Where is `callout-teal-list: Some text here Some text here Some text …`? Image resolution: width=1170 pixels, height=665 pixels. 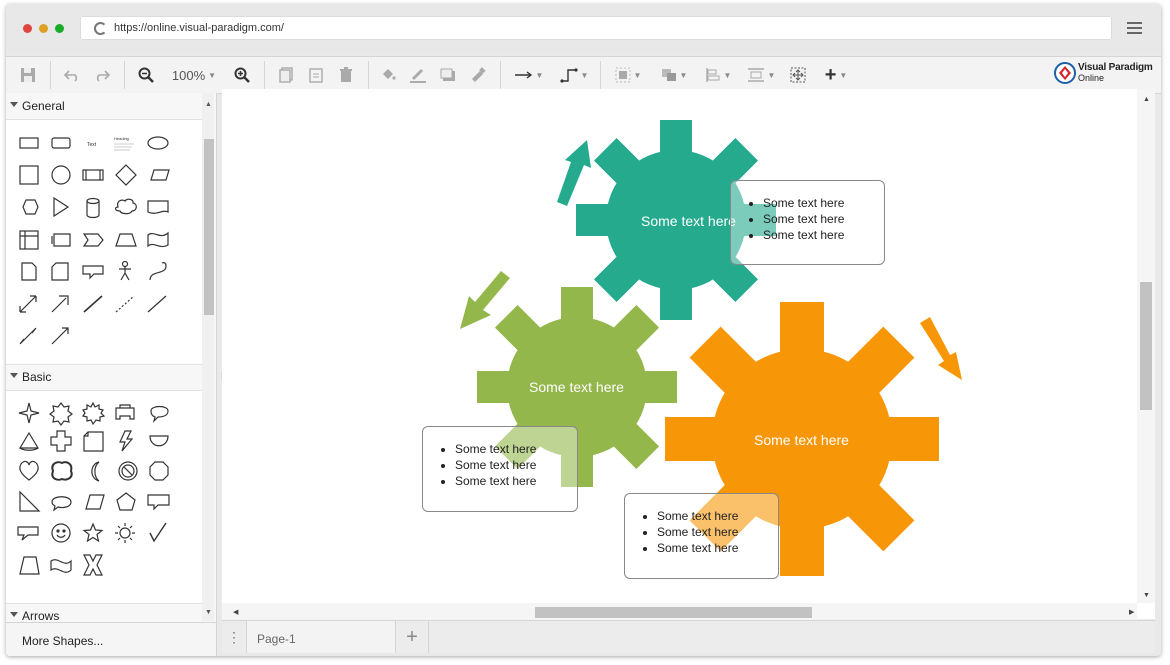
callout-teal-list: Some text here Some text here Some text … is located at coordinates (807, 219).